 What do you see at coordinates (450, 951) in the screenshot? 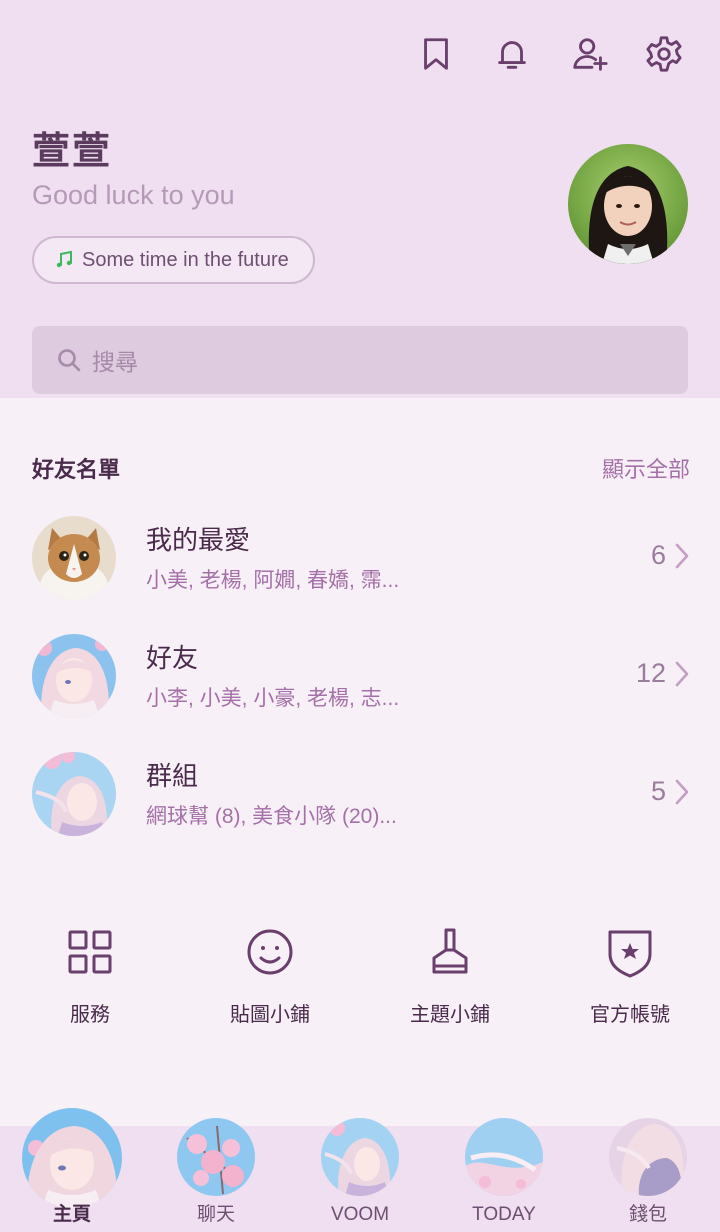
I see `brush-icon` at bounding box center [450, 951].